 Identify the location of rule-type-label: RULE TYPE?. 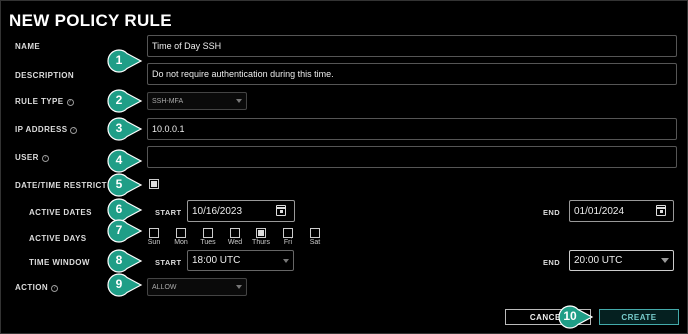
(44, 101).